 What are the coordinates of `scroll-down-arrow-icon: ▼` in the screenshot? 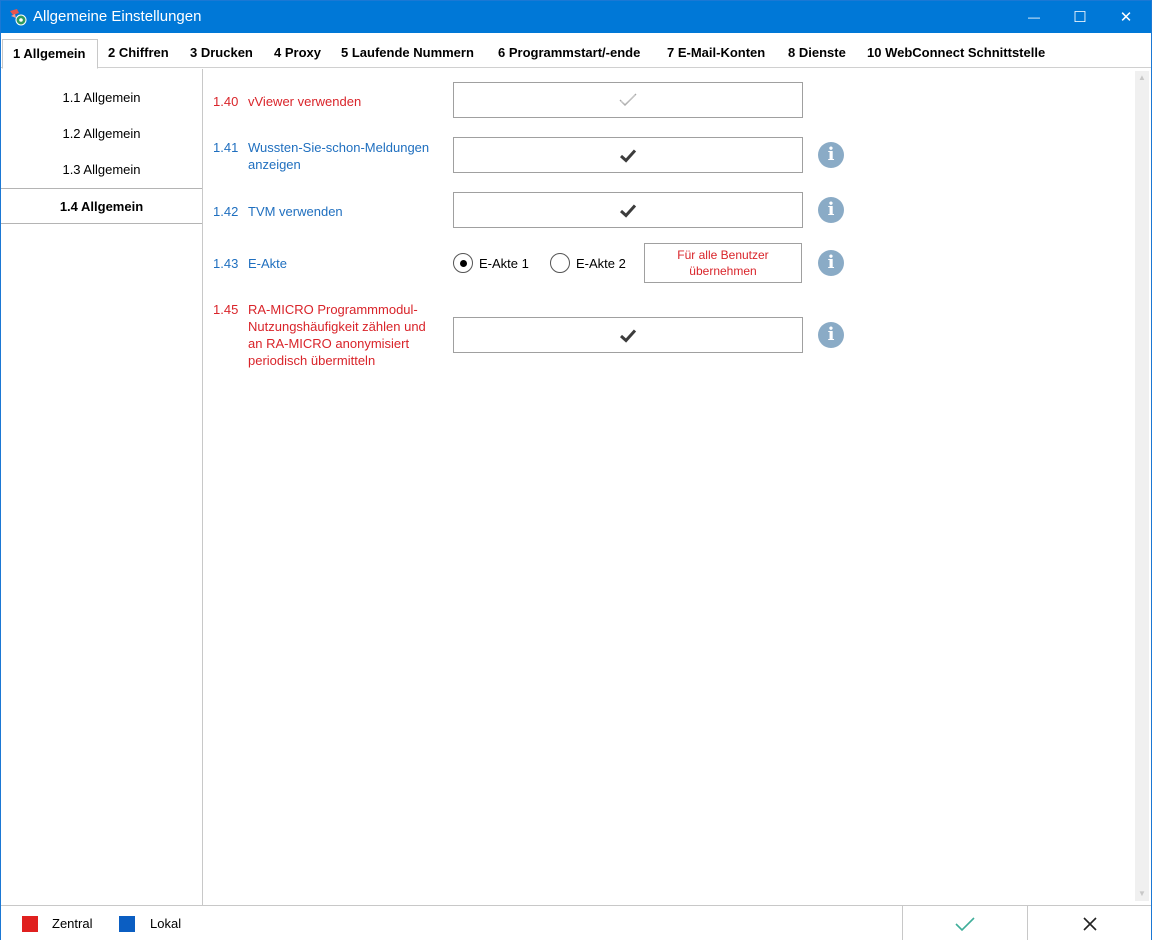 It's located at (1142, 894).